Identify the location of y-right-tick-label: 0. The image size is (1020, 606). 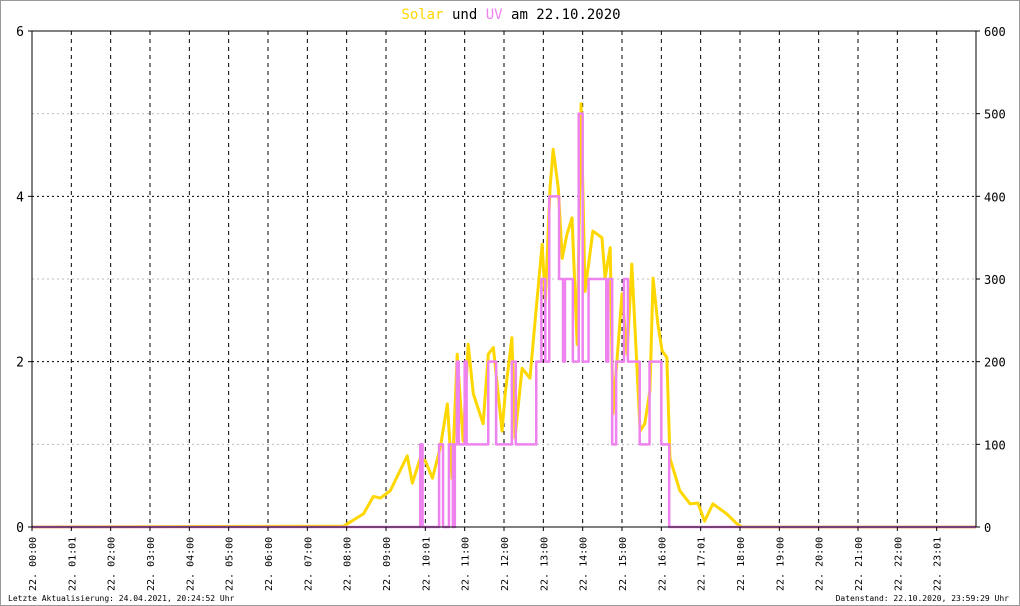
(987, 528).